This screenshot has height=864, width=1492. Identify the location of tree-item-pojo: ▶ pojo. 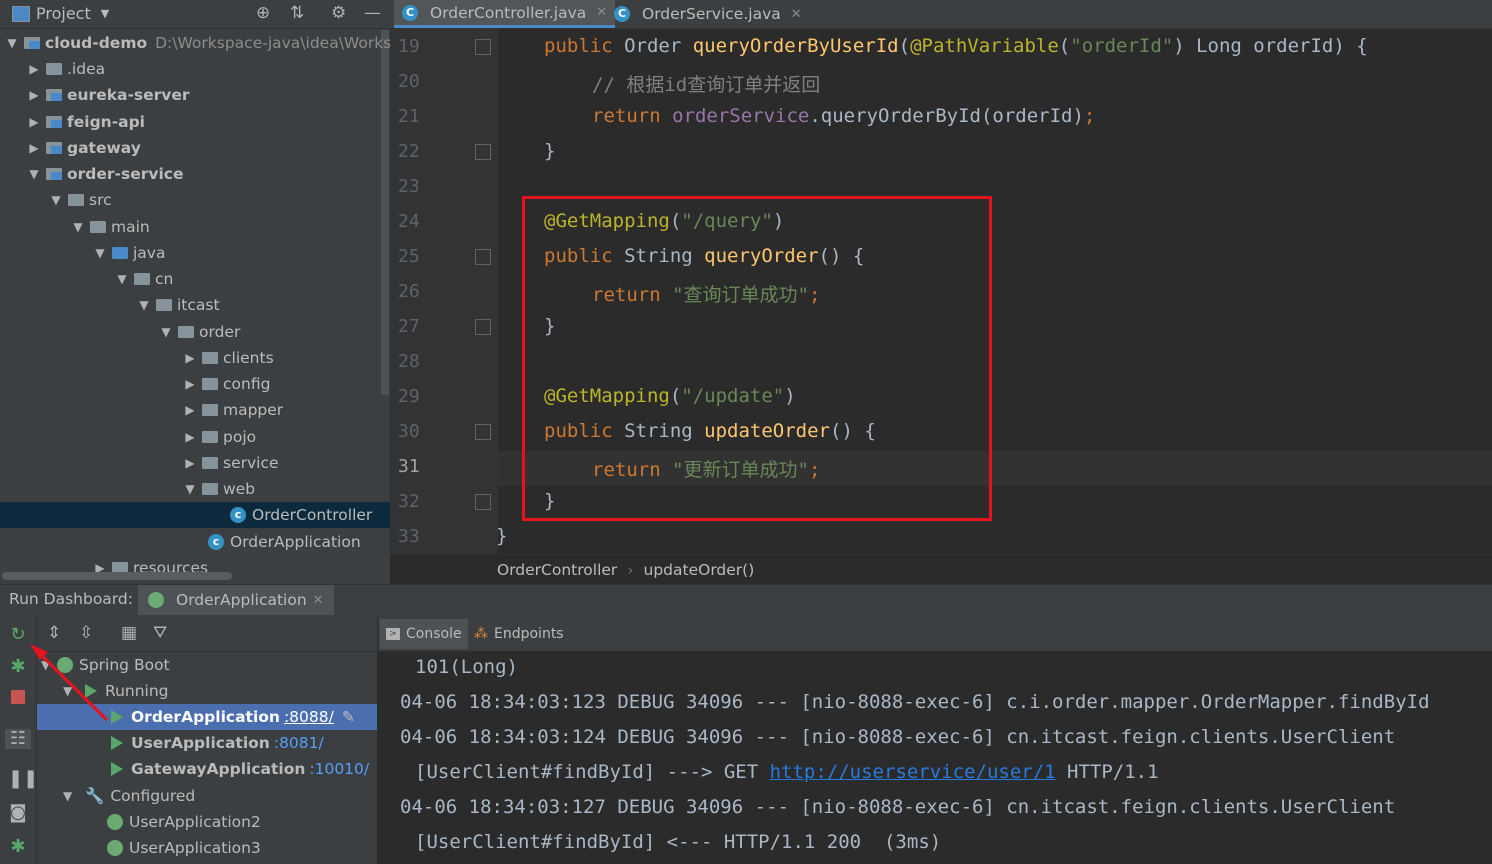
(219, 437).